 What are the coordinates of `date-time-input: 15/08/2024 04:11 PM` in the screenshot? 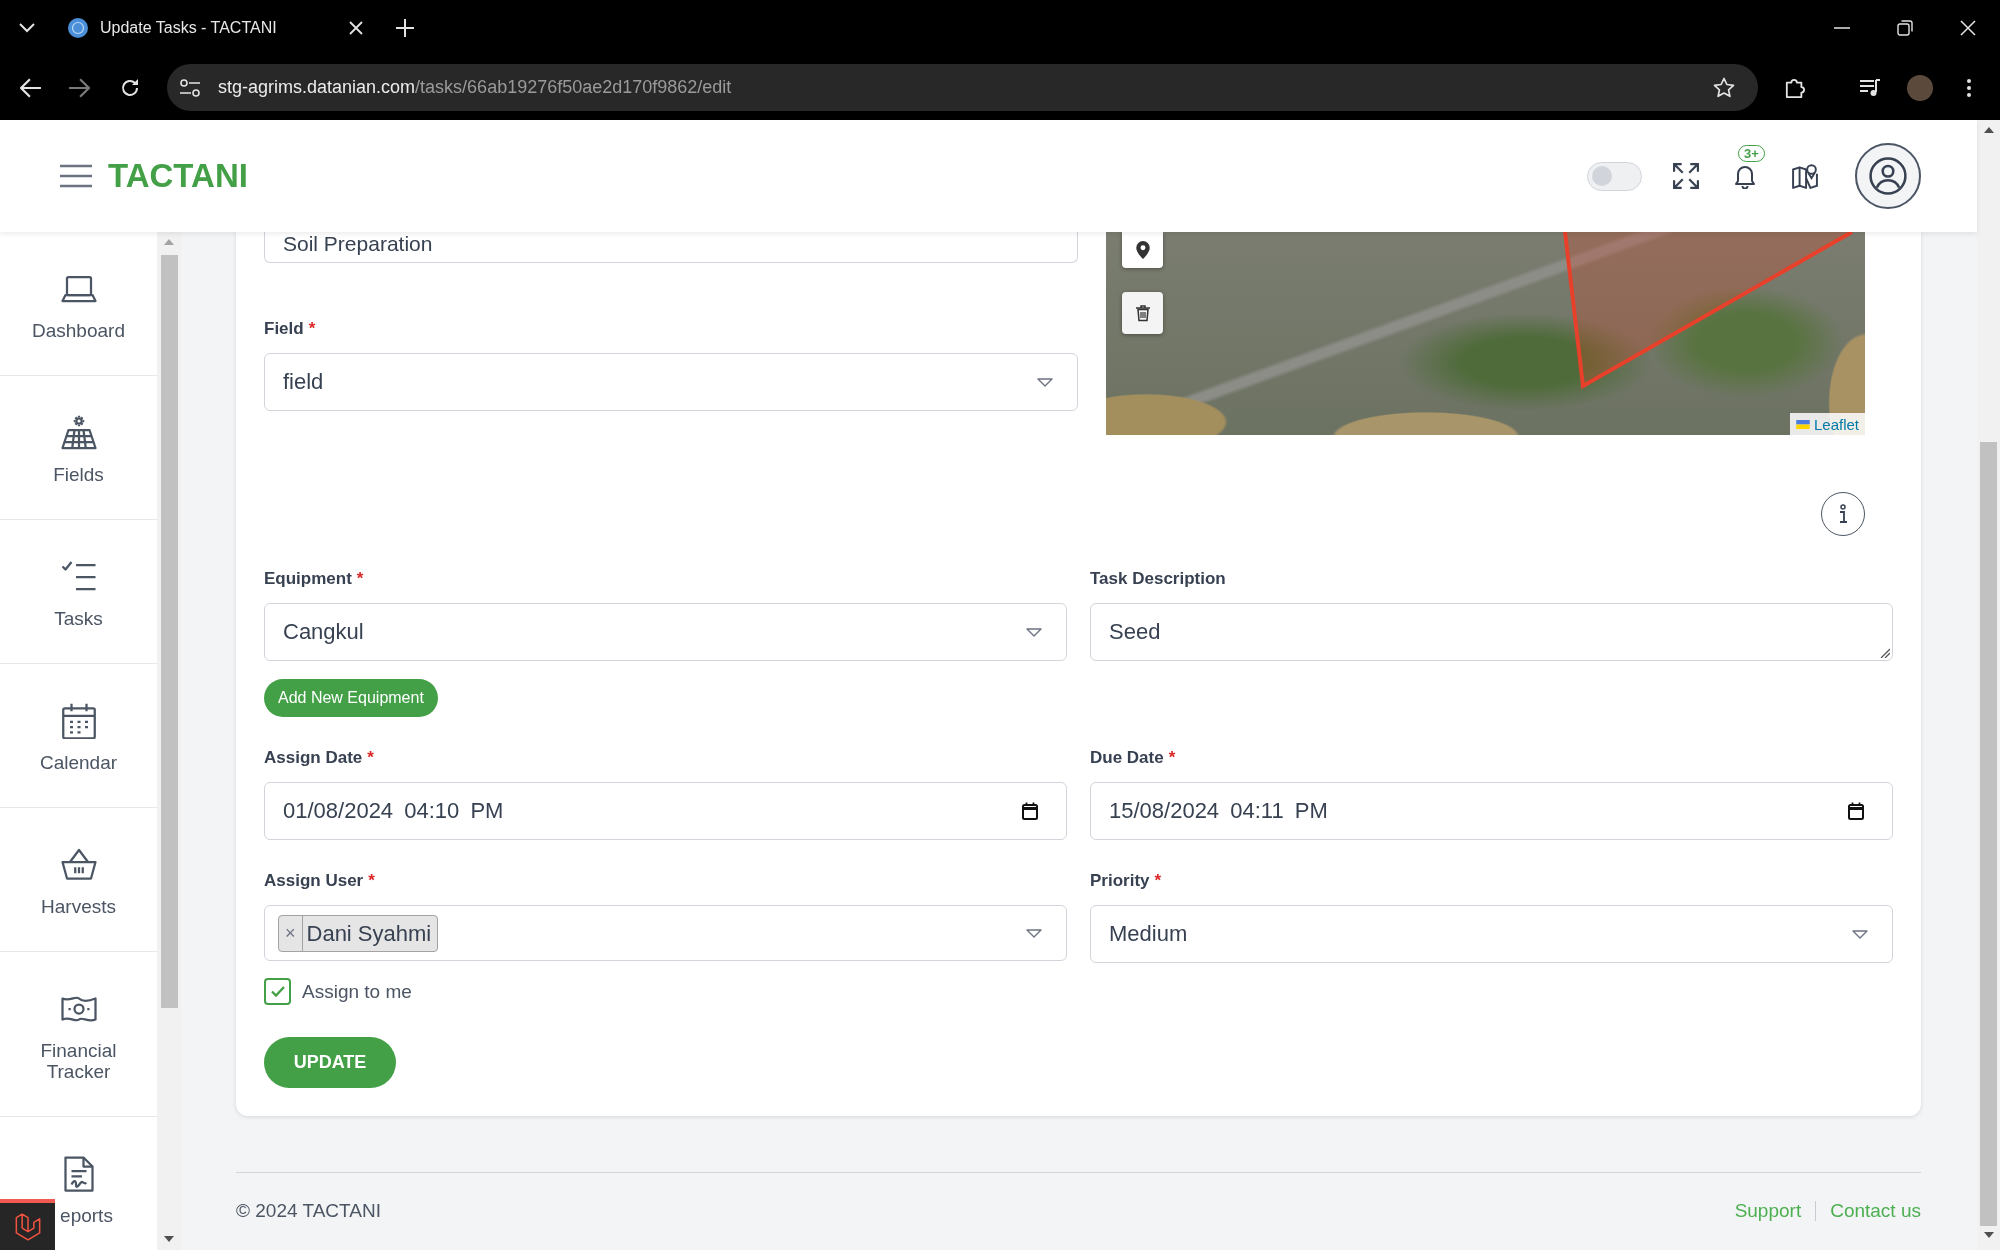 It's located at (1491, 811).